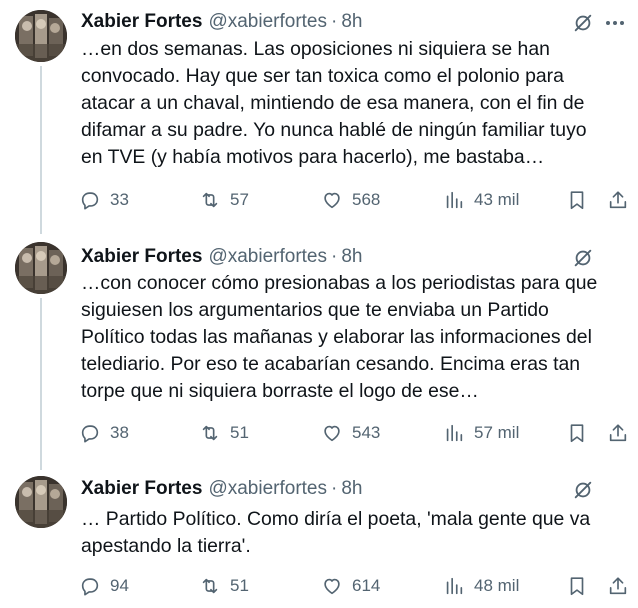 This screenshot has width=638, height=608. What do you see at coordinates (350, 200) in the screenshot?
I see `like-button: 568` at bounding box center [350, 200].